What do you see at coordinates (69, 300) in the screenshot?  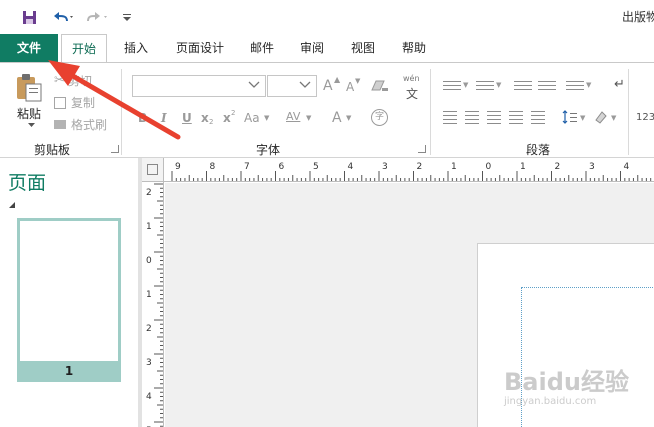 I see `page-thumbnail` at bounding box center [69, 300].